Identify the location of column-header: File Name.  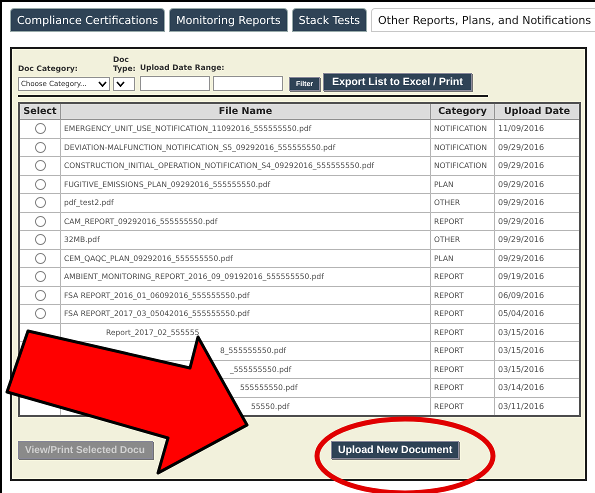
(245, 111).